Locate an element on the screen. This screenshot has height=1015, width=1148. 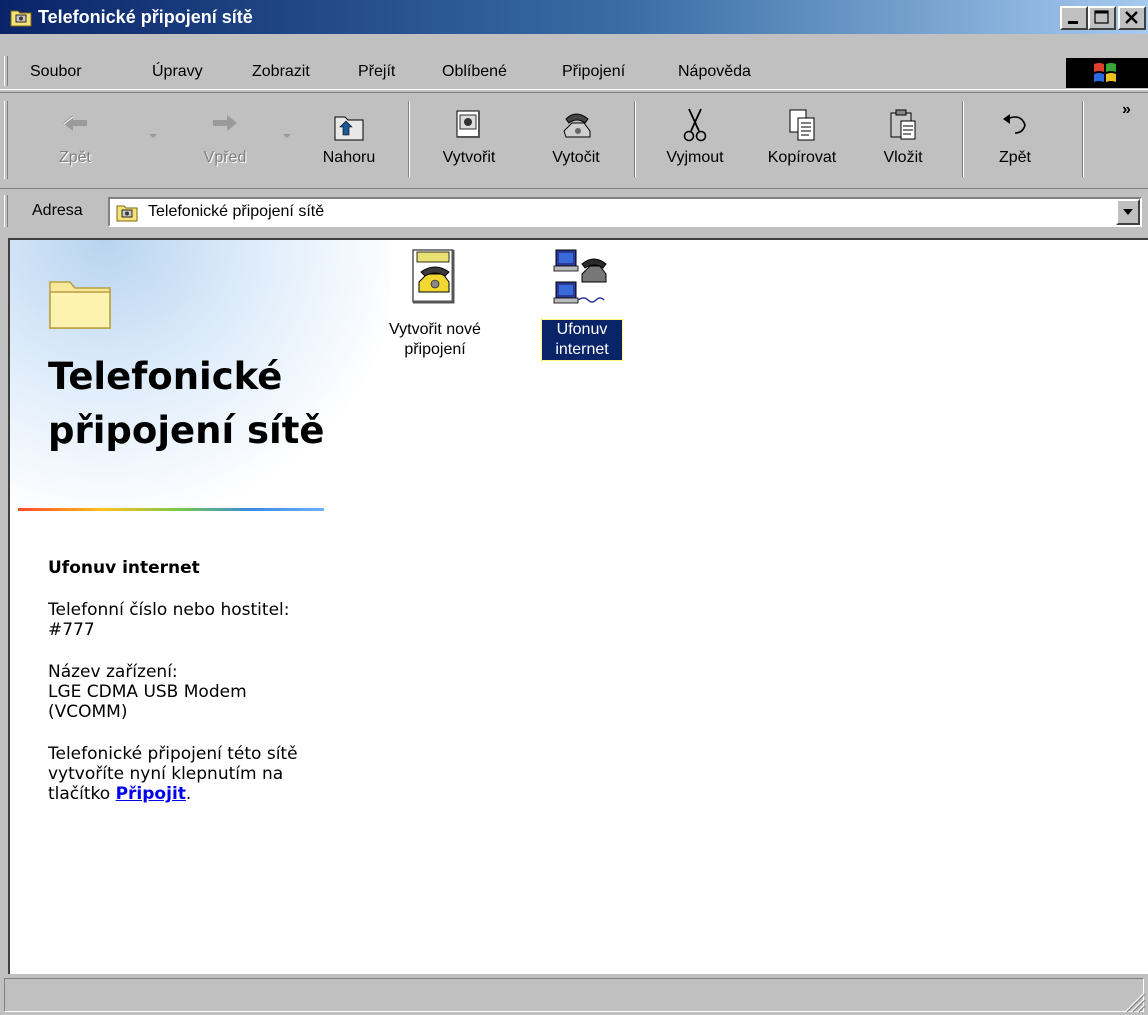
back-button: Zpět is located at coordinates (75, 141).